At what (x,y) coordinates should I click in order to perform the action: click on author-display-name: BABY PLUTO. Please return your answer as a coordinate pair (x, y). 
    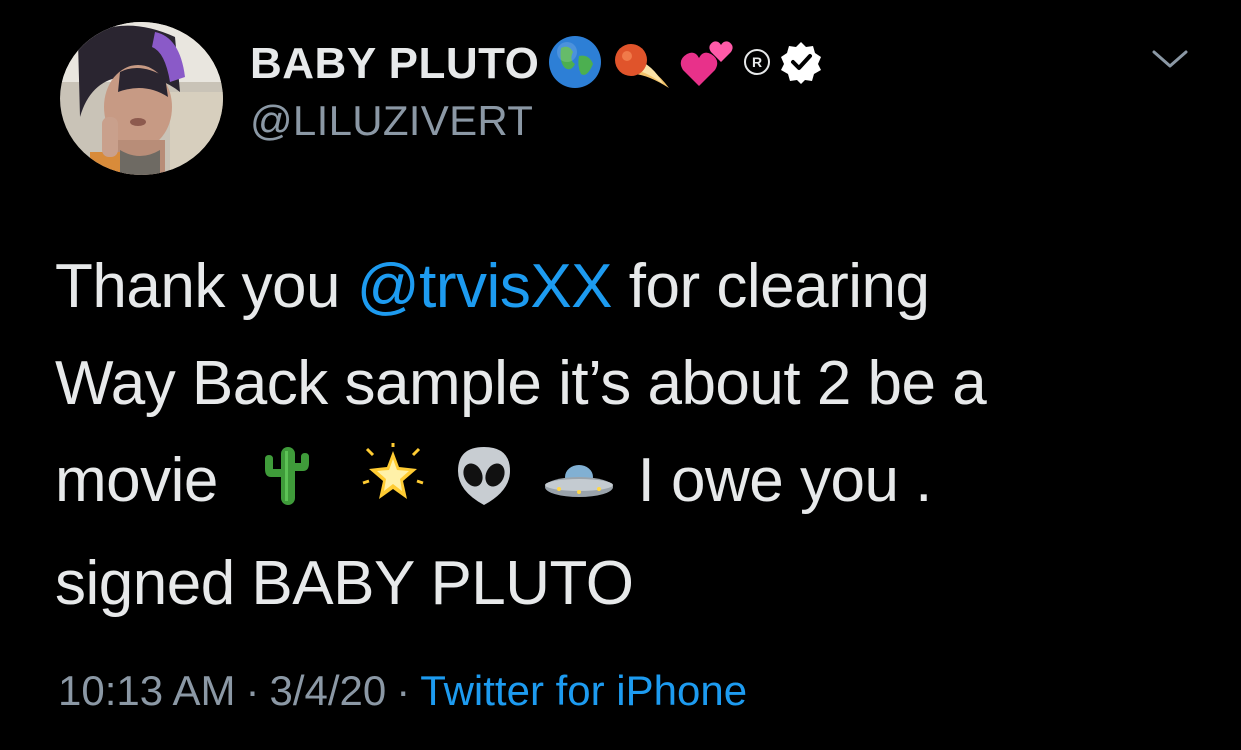
    Looking at the image, I should click on (394, 64).